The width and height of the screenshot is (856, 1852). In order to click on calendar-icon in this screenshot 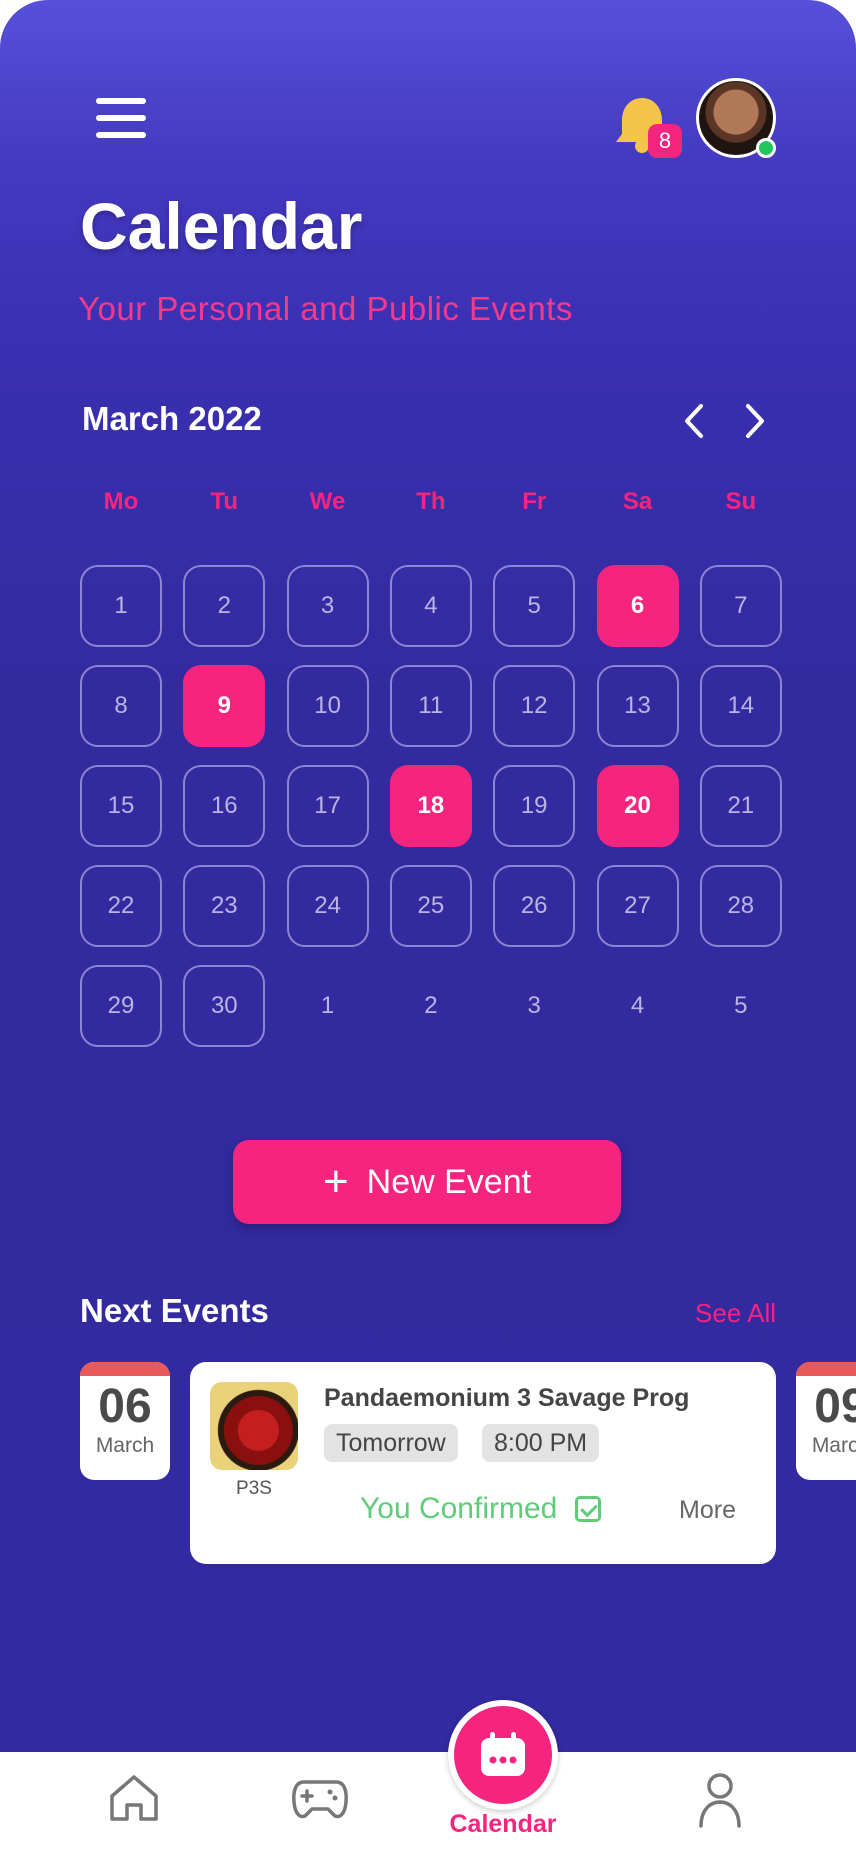, I will do `click(503, 1754)`.